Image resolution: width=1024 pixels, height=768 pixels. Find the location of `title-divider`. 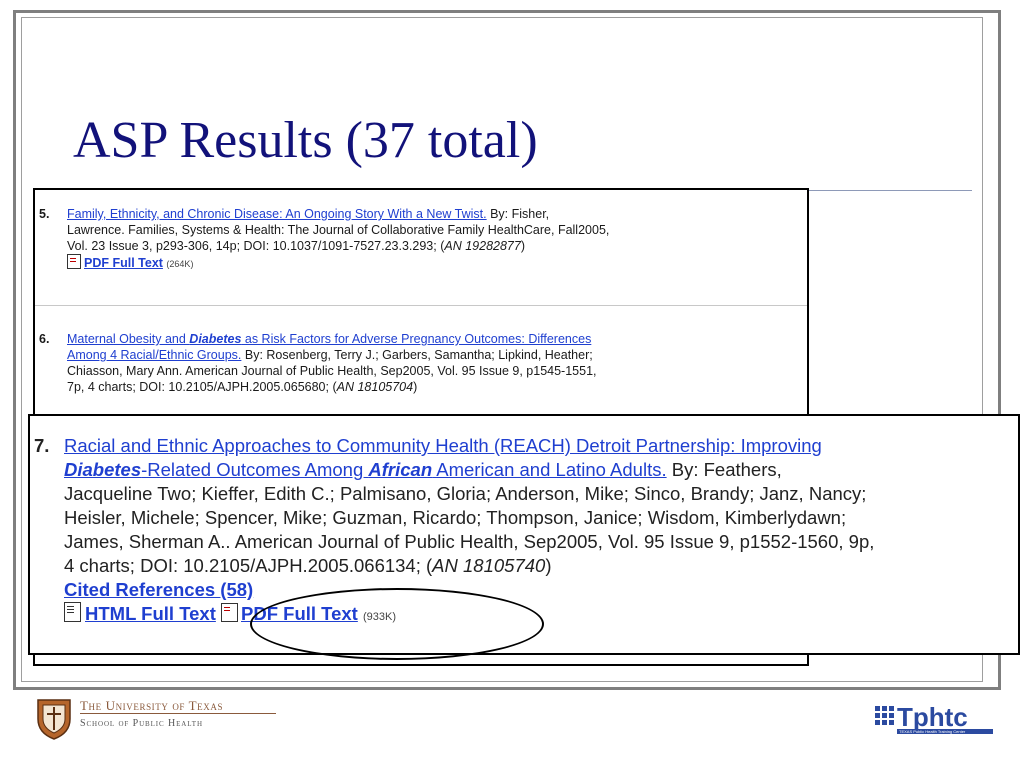

title-divider is located at coordinates (889, 190).